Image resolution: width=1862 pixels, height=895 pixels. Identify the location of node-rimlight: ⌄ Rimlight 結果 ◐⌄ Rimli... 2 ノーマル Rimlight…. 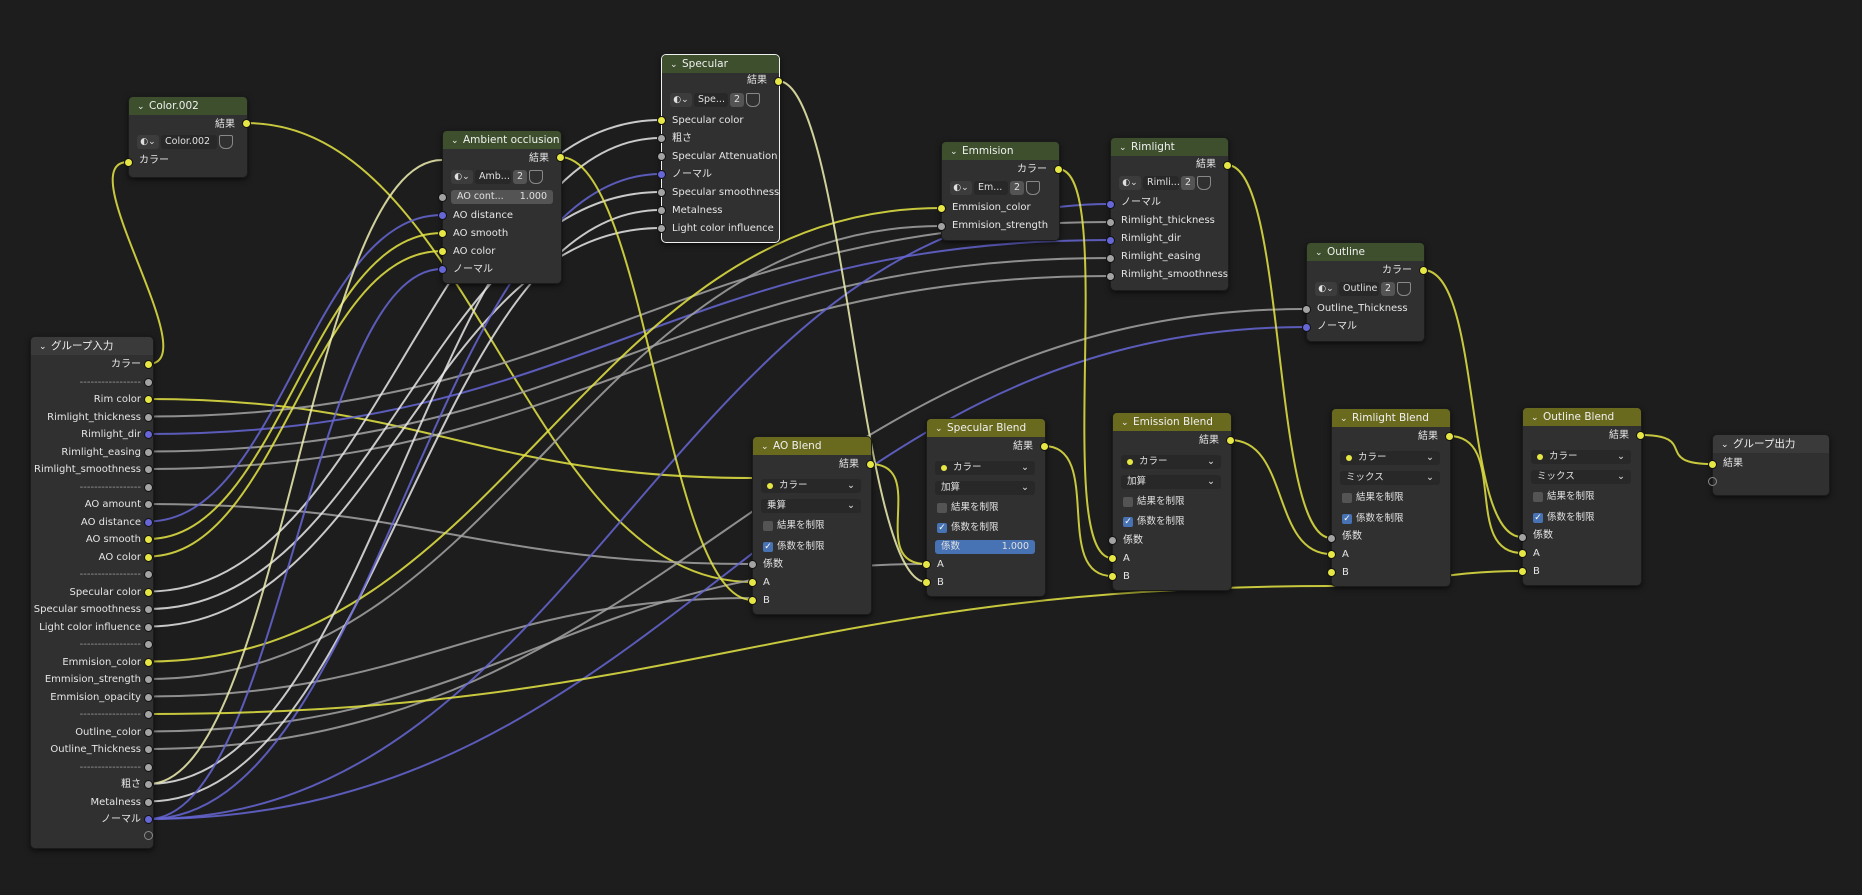
(1169, 214).